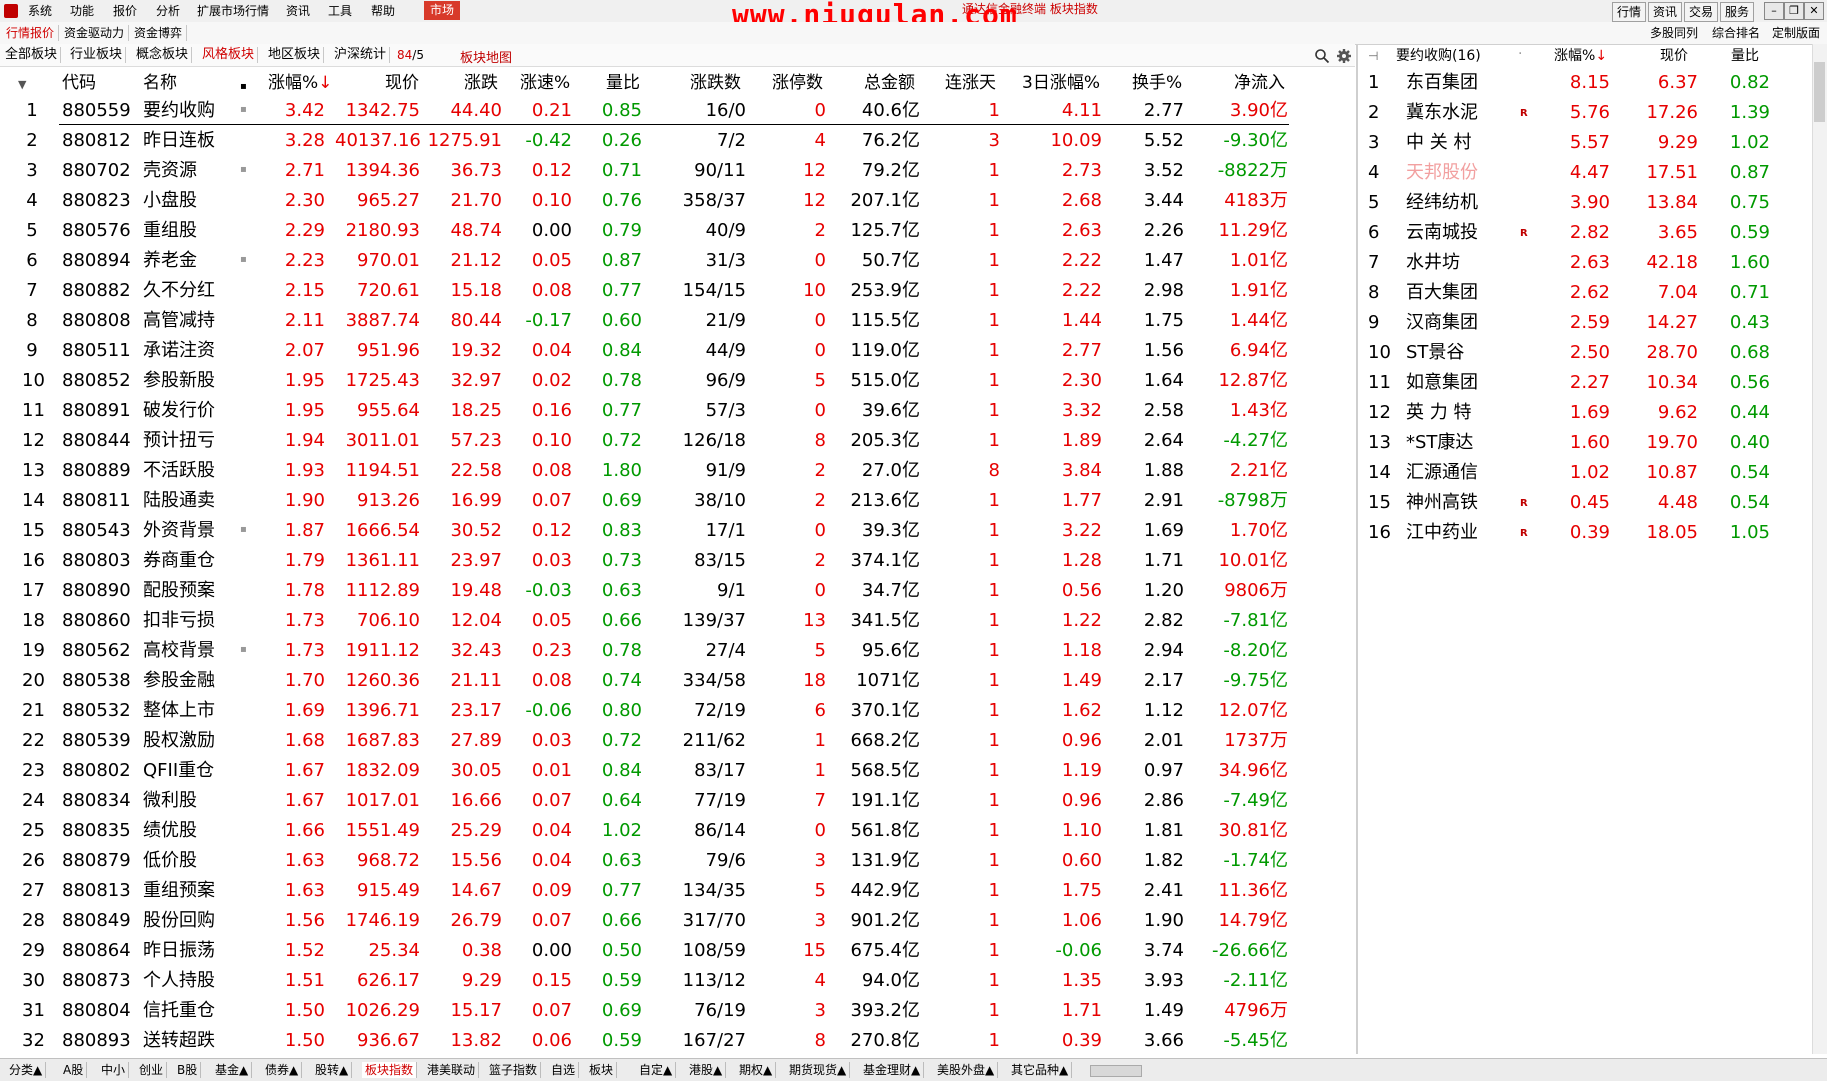 This screenshot has width=1827, height=1081. What do you see at coordinates (892, 1070) in the screenshot?
I see `bottom-tab-fund-wealth: 基金理财▲` at bounding box center [892, 1070].